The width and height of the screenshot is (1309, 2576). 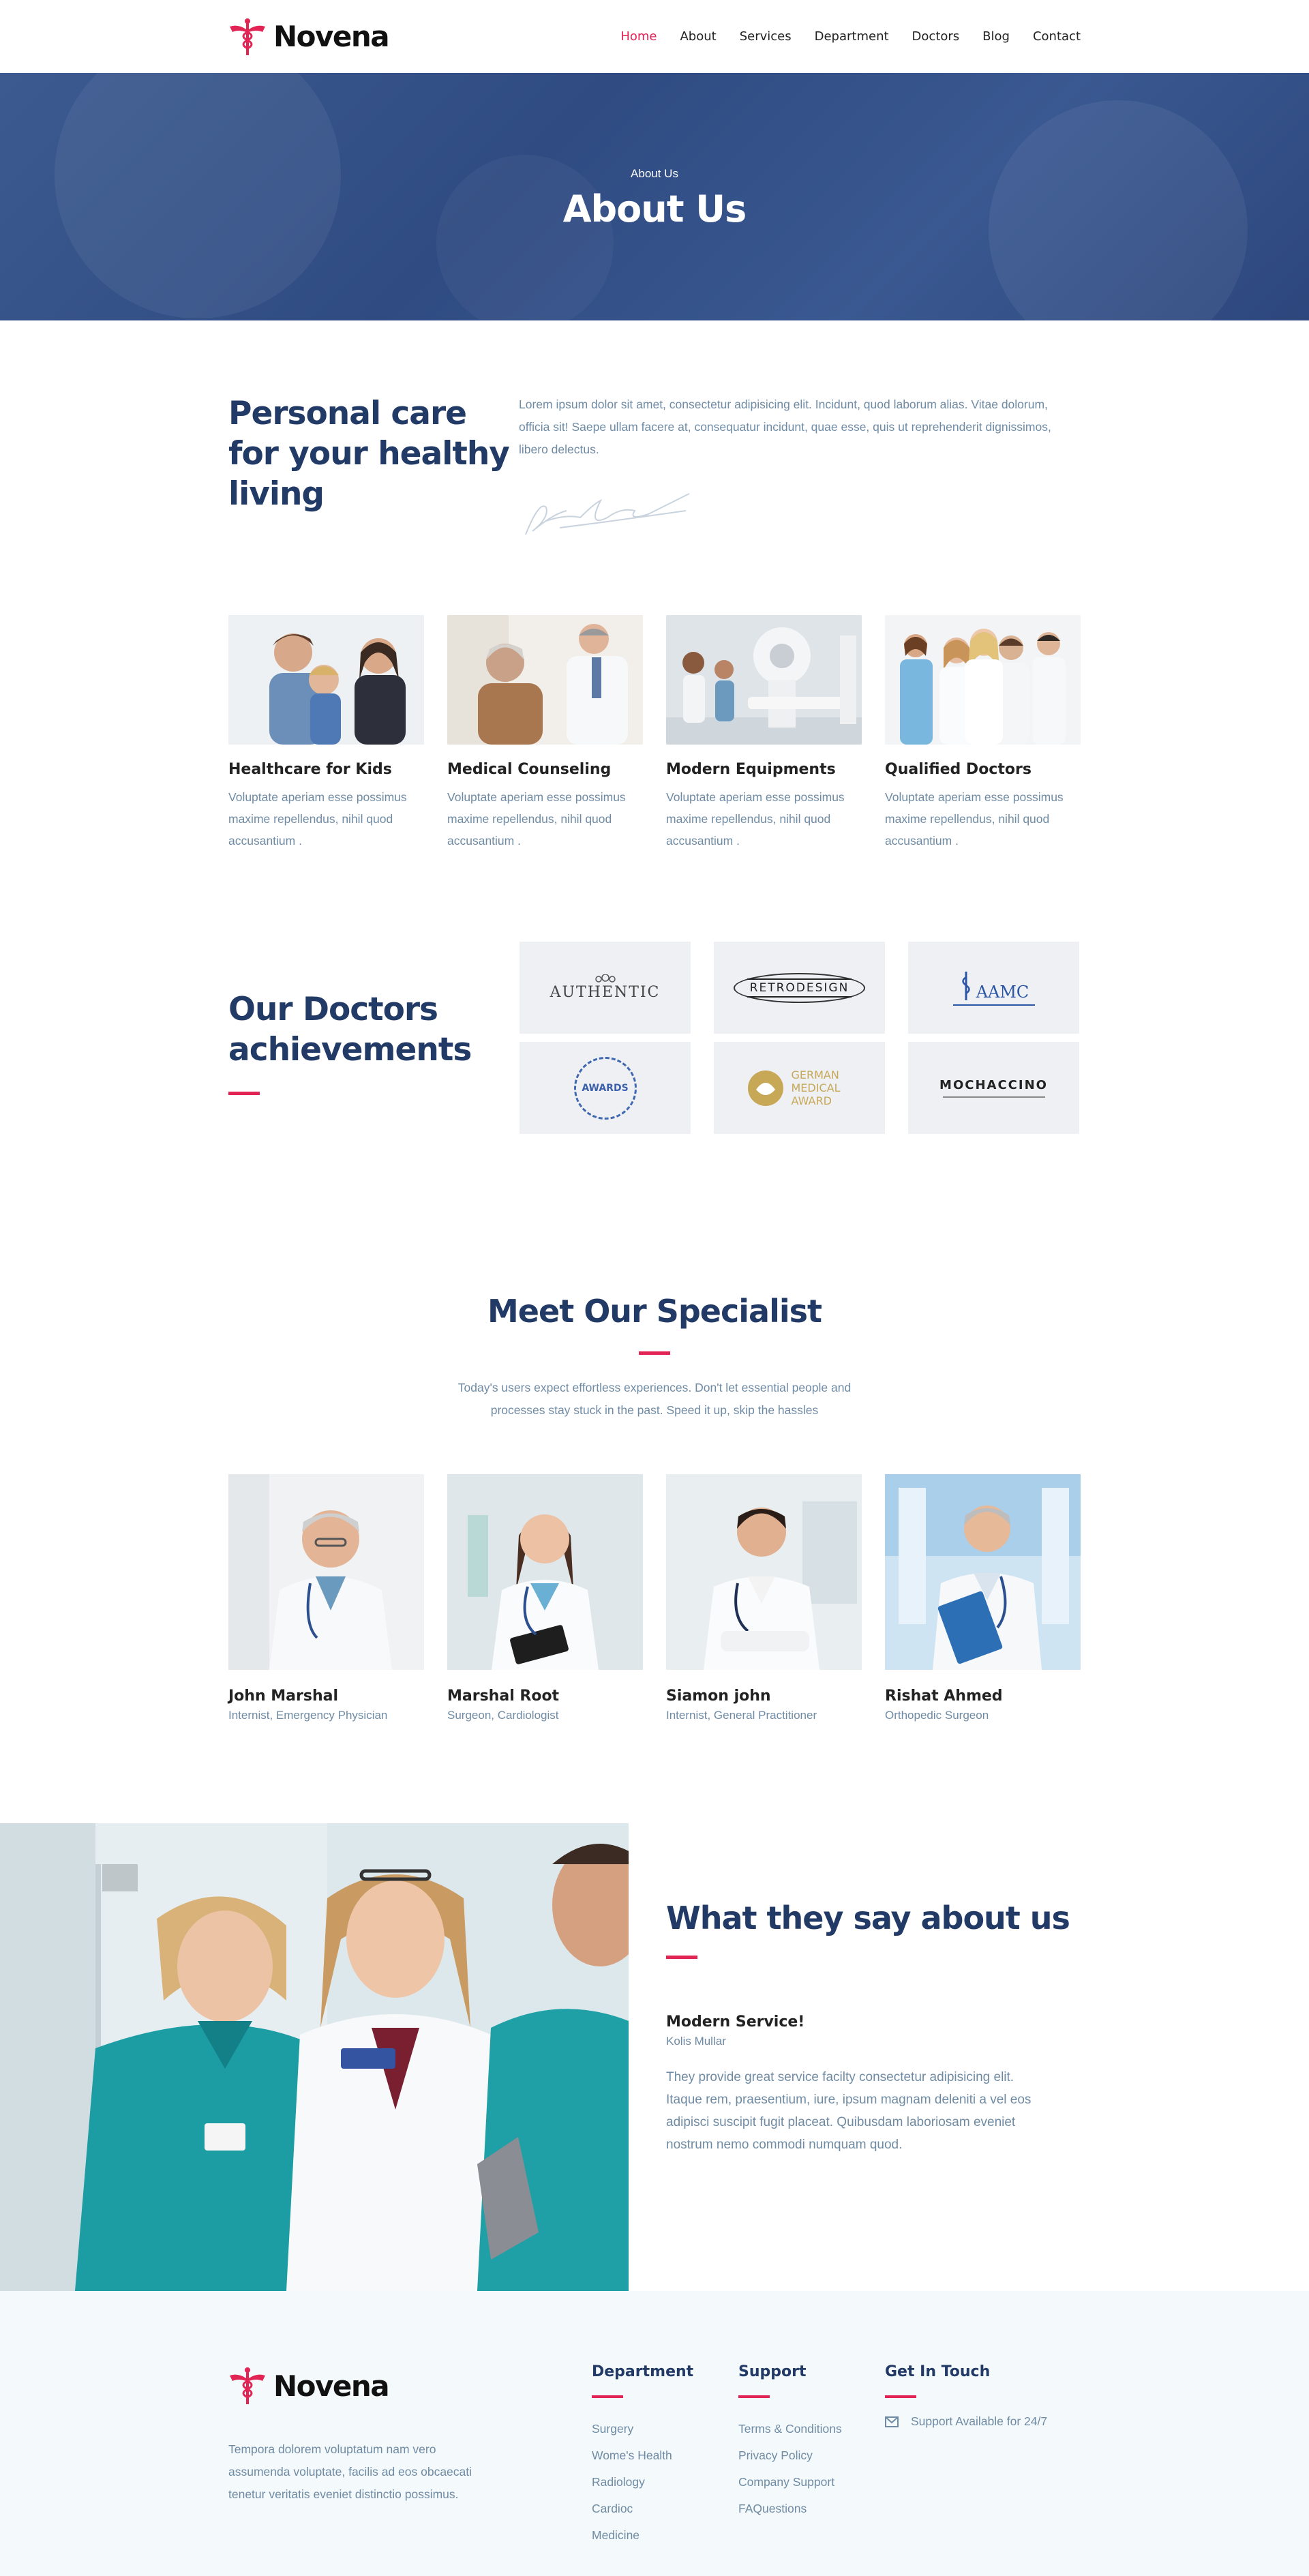 What do you see at coordinates (936, 36) in the screenshot?
I see `nav-item-doctors: Doctors` at bounding box center [936, 36].